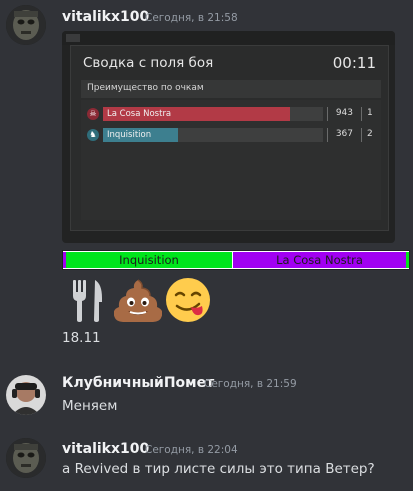 This screenshot has width=413, height=491. Describe the element at coordinates (93, 135) in the screenshot. I see `horse-icon: ♞` at that location.